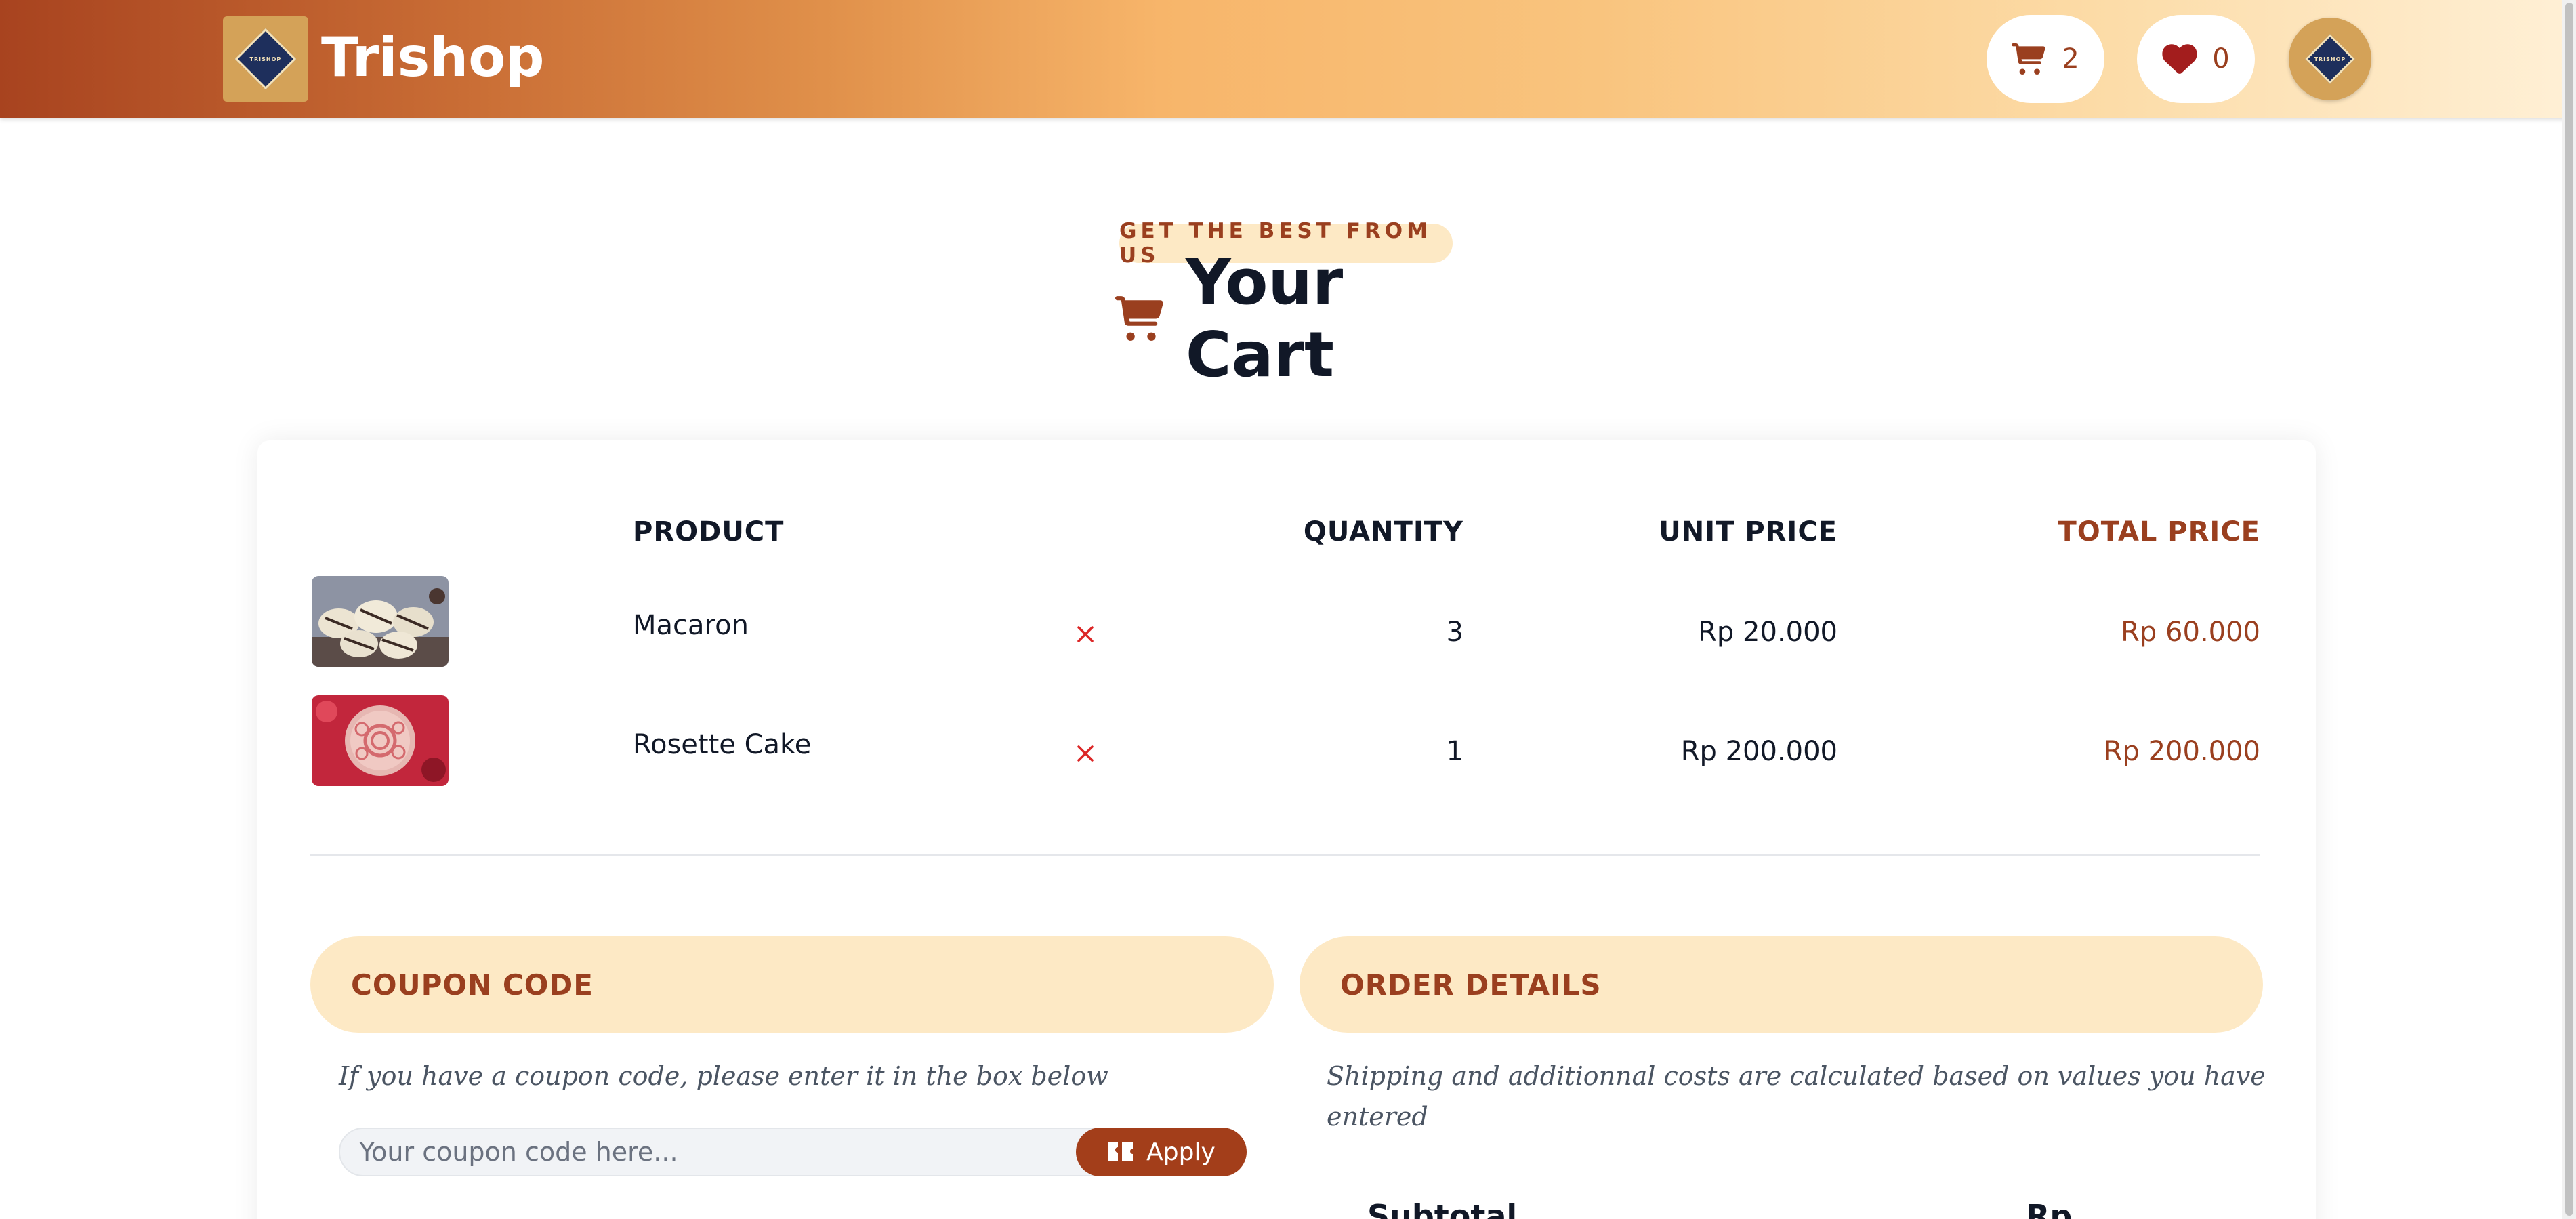 This screenshot has width=2576, height=1219. I want to click on scrollbar-thumb, so click(2569, 609).